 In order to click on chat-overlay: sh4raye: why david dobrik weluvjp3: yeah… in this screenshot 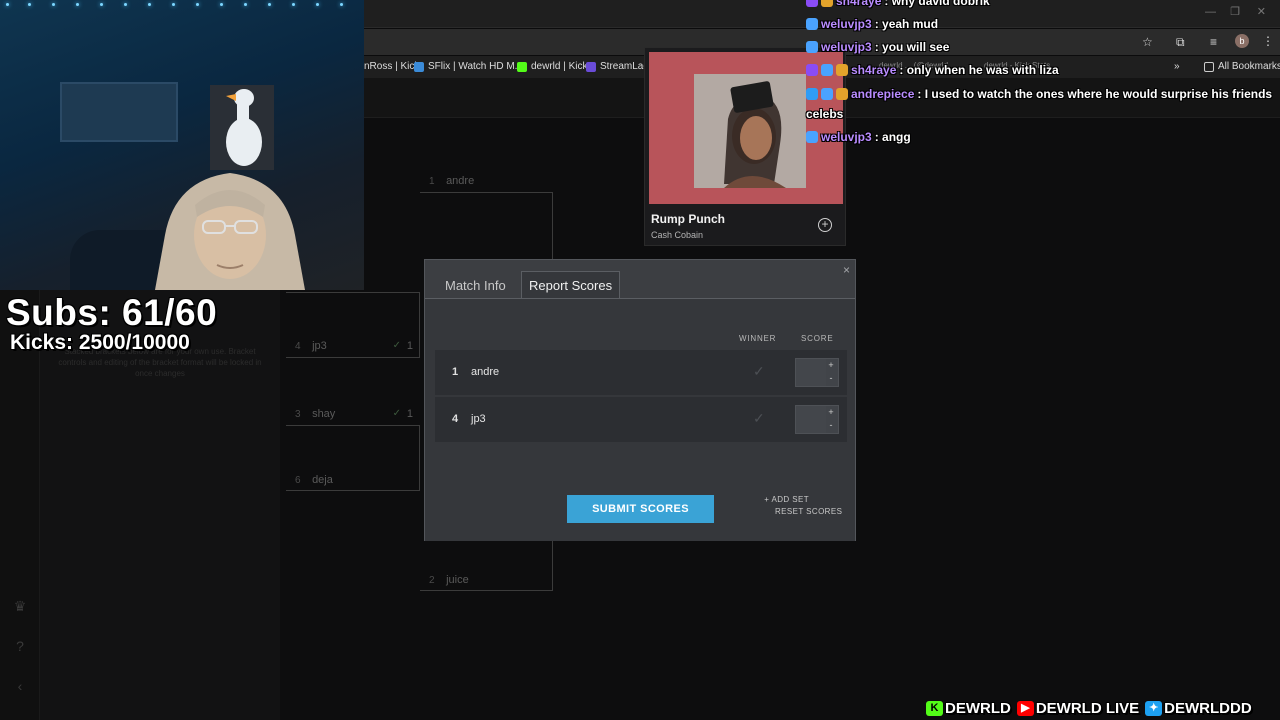, I will do `click(1042, 80)`.